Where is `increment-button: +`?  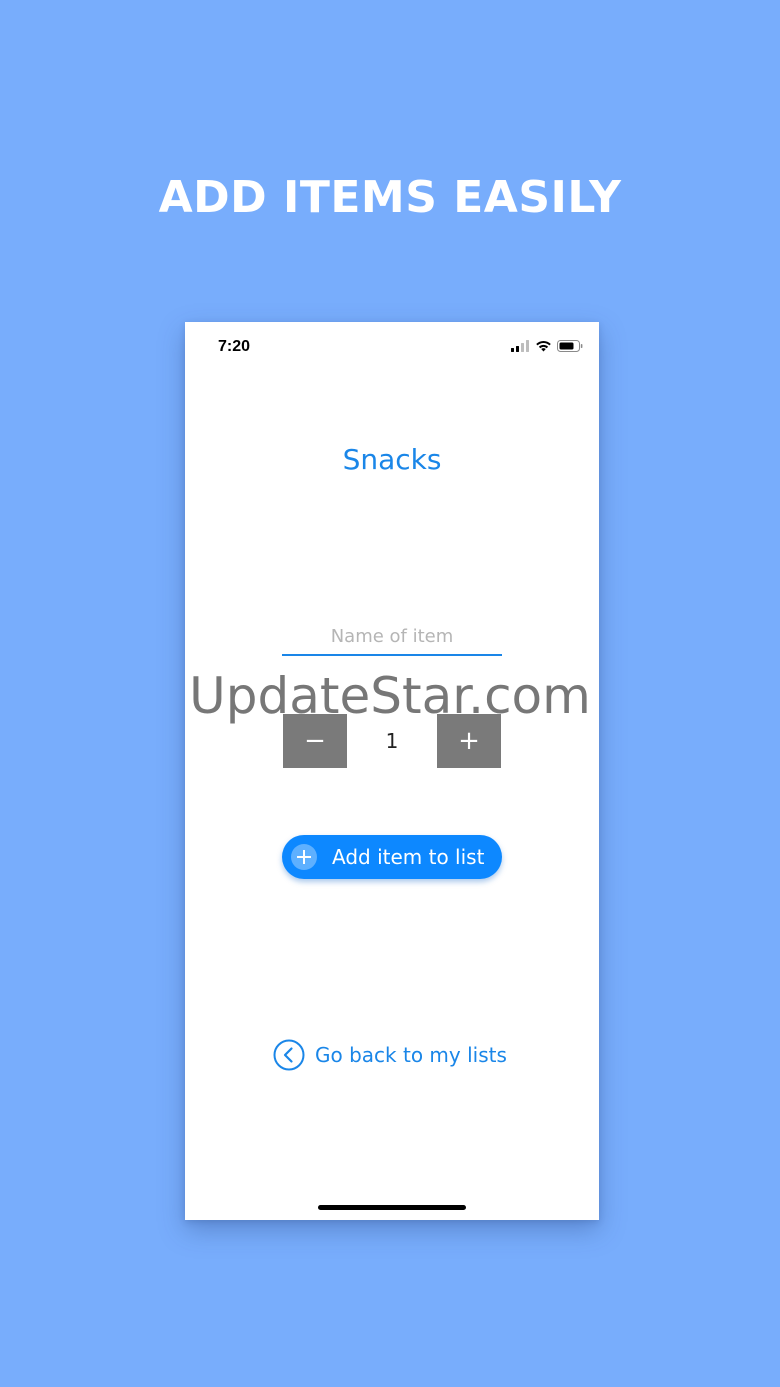 increment-button: + is located at coordinates (469, 741).